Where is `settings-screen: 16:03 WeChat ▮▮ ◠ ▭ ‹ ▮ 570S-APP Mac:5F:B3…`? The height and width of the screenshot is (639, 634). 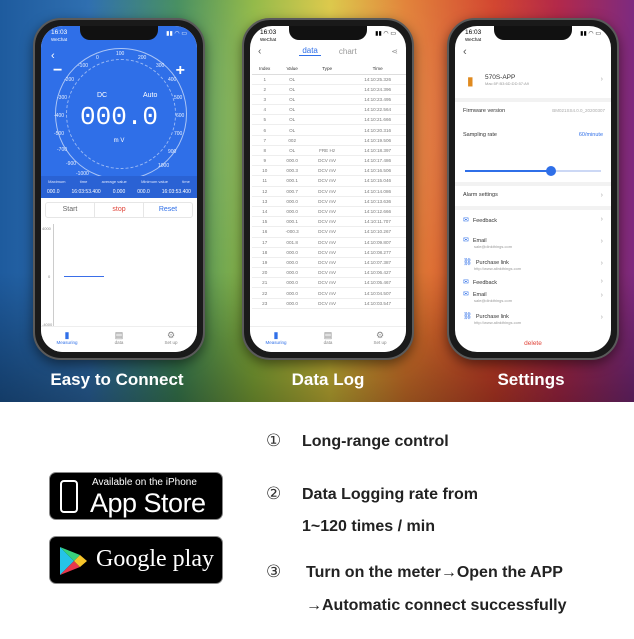
settings-screen: 16:03 WeChat ▮▮ ◠ ▭ ‹ ▮ 570S-APP Mac:5F:B3… is located at coordinates (533, 189).